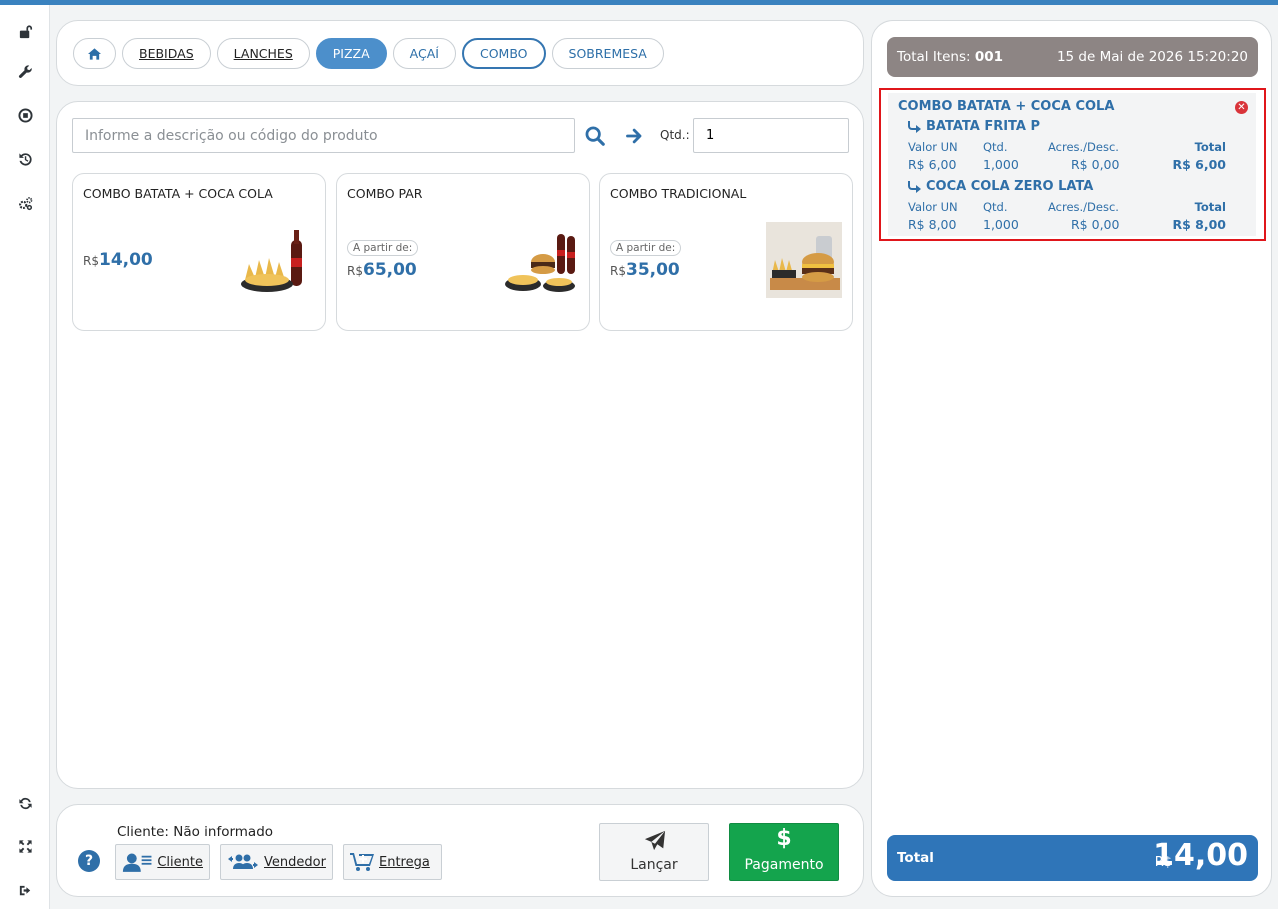  I want to click on entrega-button: Entrega, so click(392, 862).